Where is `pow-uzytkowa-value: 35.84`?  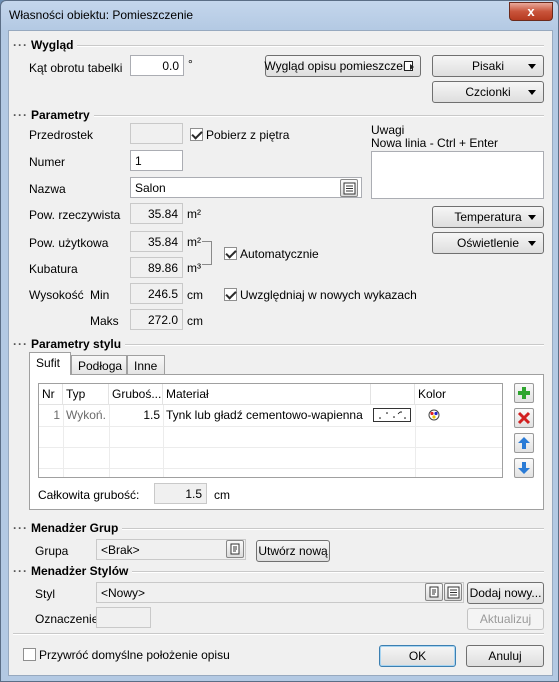
pow-uzytkowa-value: 35.84 is located at coordinates (156, 241).